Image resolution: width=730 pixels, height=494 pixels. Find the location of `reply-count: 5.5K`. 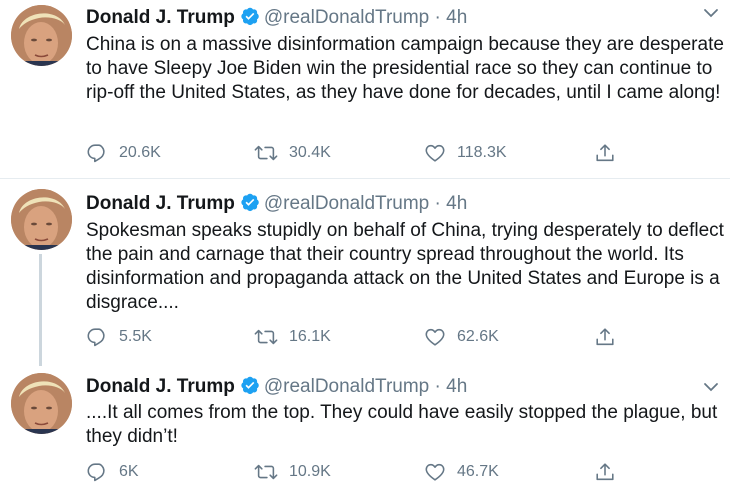

reply-count: 5.5K is located at coordinates (135, 336).